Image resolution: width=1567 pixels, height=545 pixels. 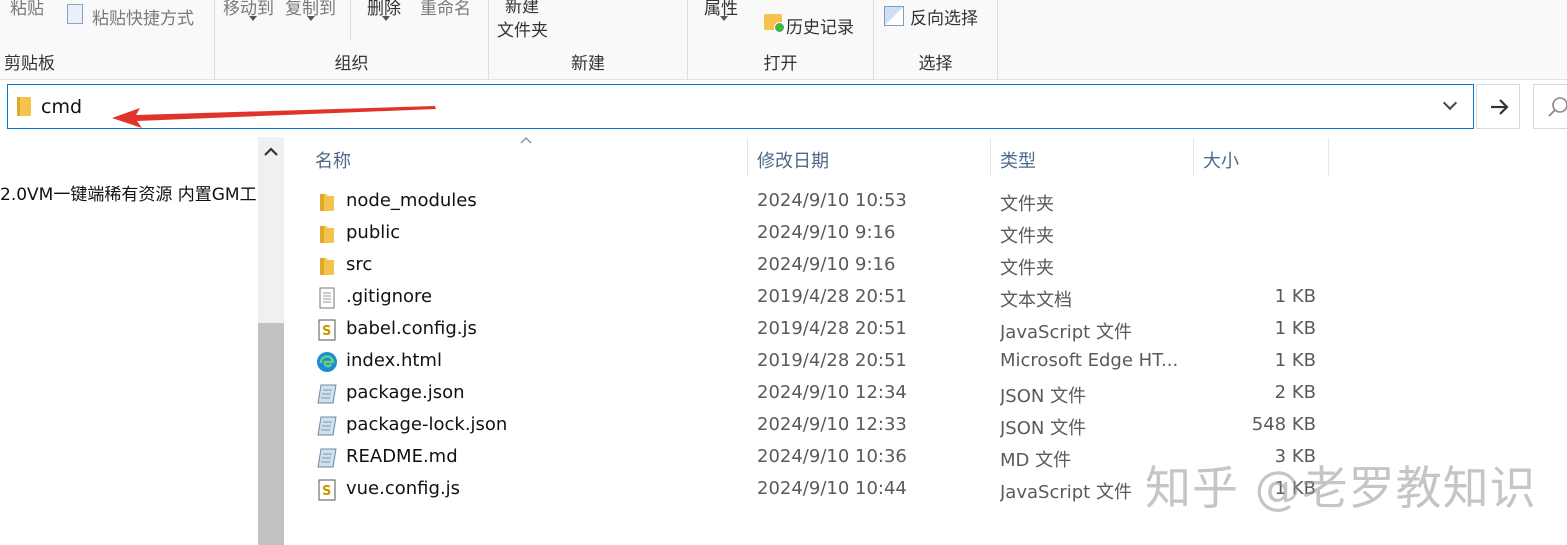 What do you see at coordinates (445, 9) in the screenshot?
I see `rename-button: 重命名` at bounding box center [445, 9].